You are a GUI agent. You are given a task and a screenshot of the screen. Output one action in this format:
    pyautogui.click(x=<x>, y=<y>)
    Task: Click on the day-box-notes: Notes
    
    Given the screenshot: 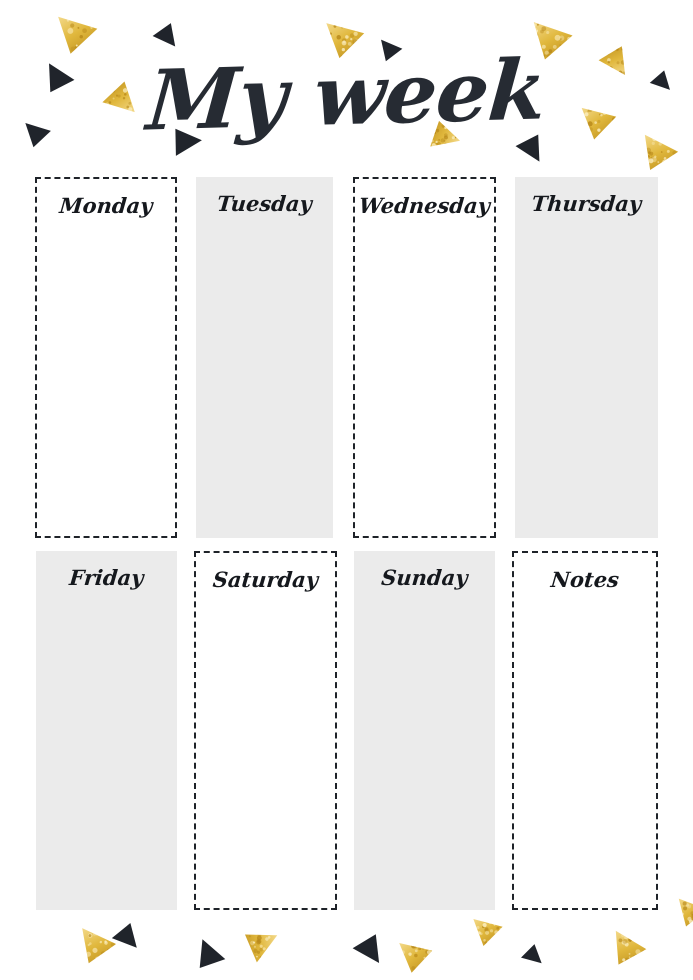 What is the action you would take?
    pyautogui.click(x=585, y=730)
    